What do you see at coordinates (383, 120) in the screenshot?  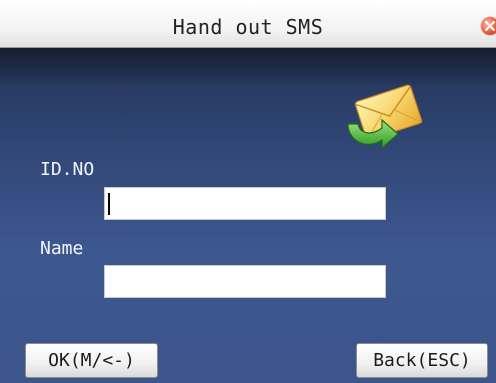 I see `sms-envelope-icon` at bounding box center [383, 120].